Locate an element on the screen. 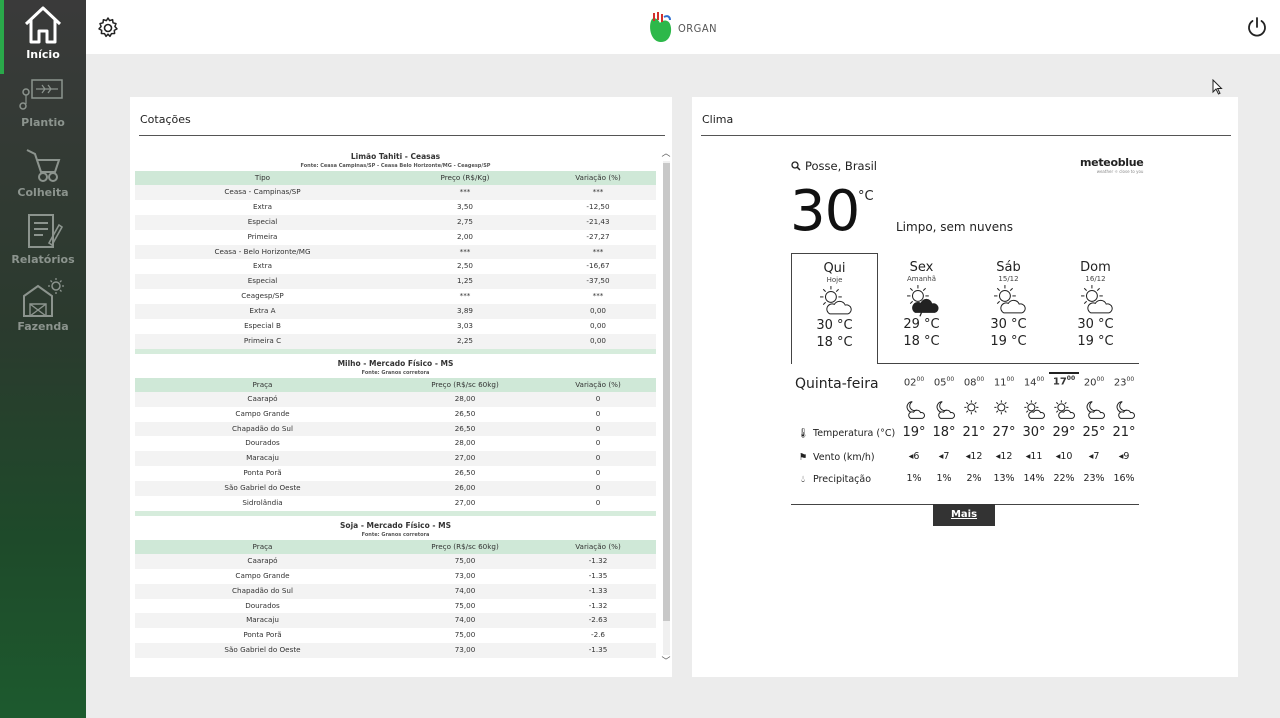 The height and width of the screenshot is (718, 1280). table-row: Caarapó 28,00 0 is located at coordinates (395, 399).